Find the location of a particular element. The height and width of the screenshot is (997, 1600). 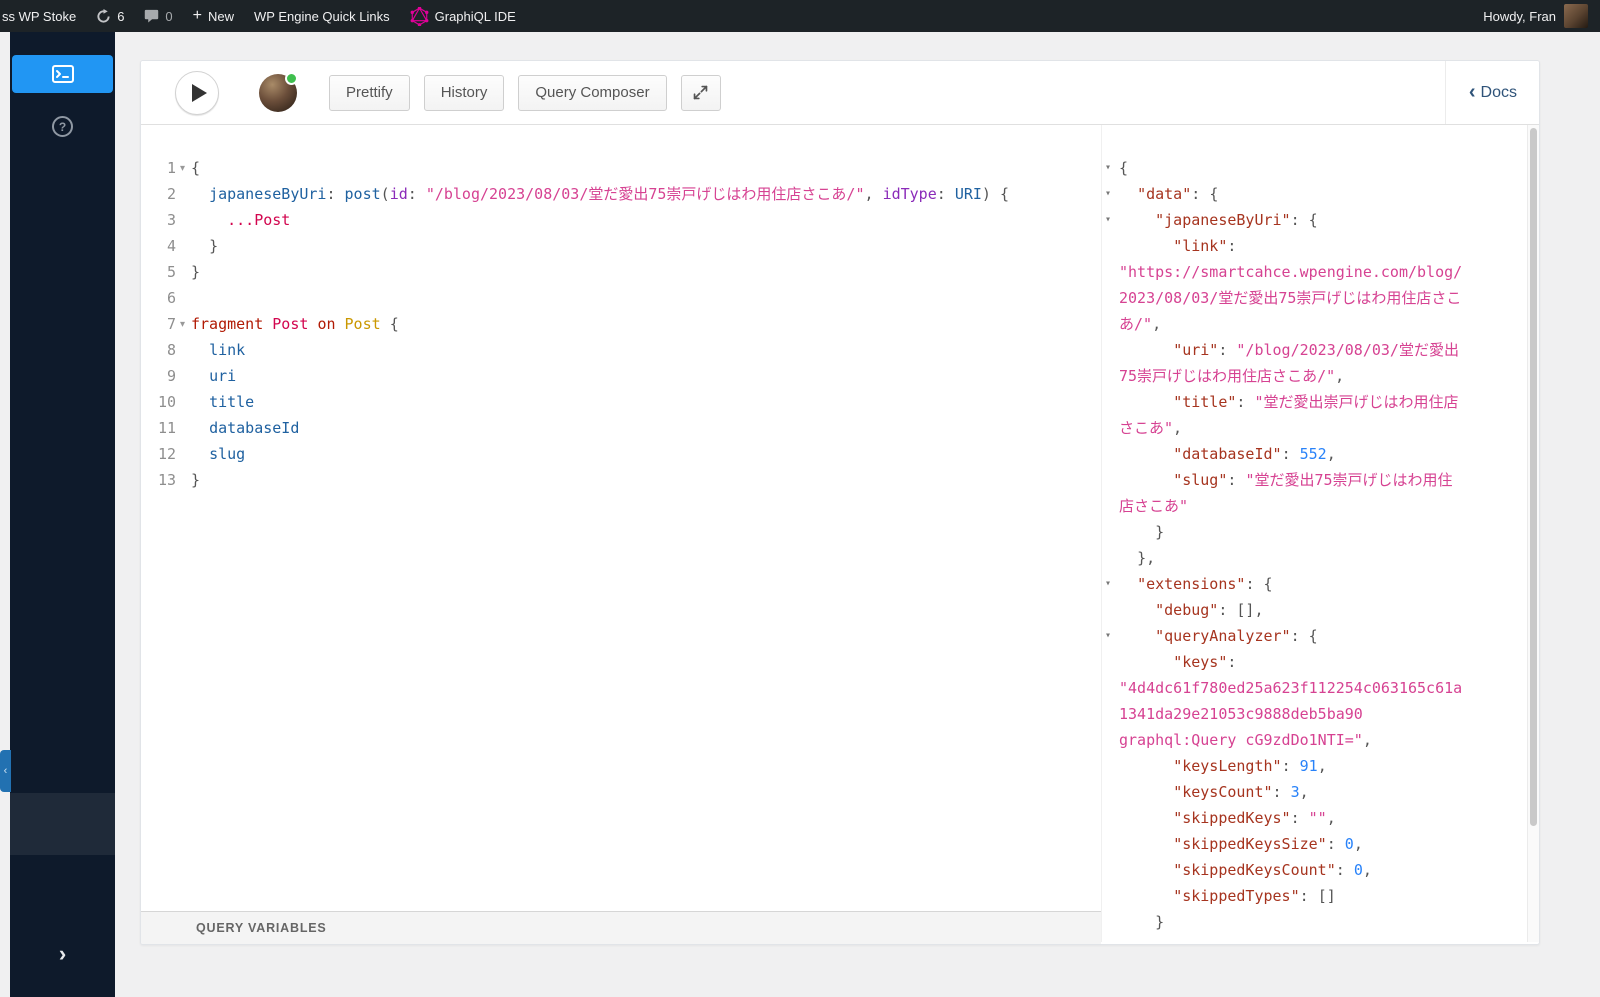

gutter-line: 2 is located at coordinates (171, 194).